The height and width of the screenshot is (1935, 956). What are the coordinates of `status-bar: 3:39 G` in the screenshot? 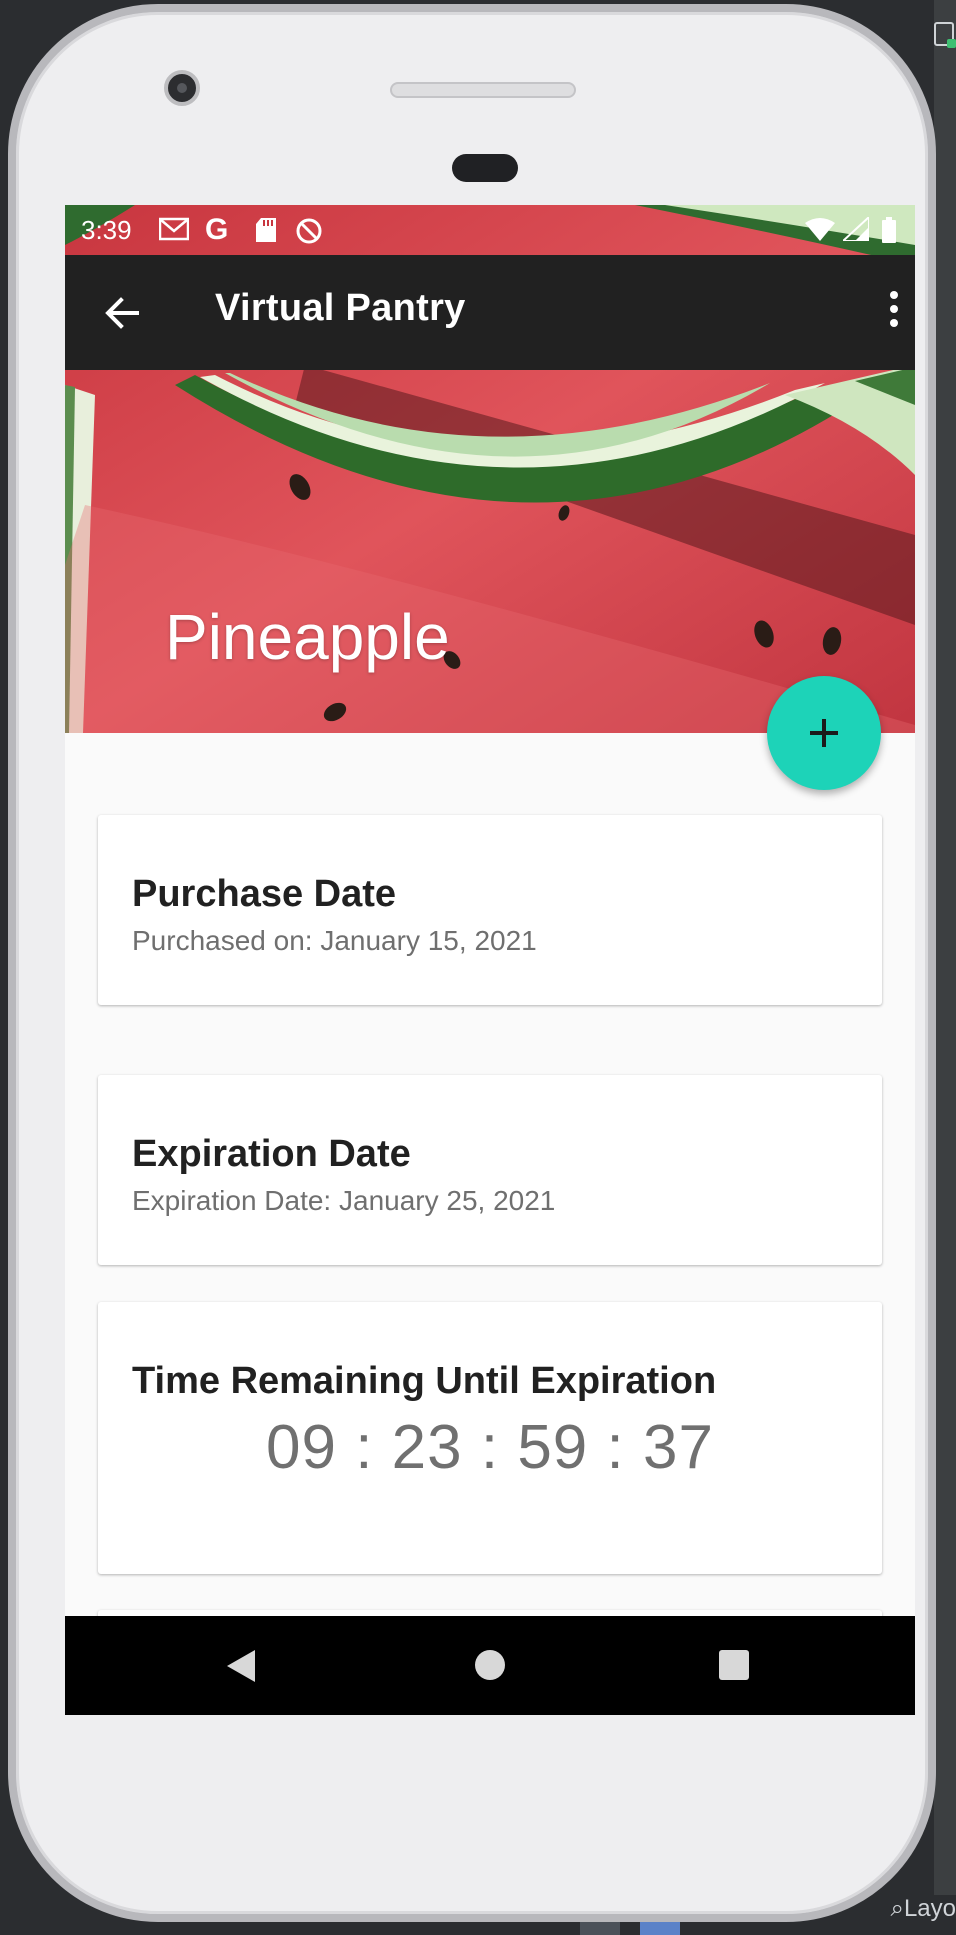 It's located at (490, 230).